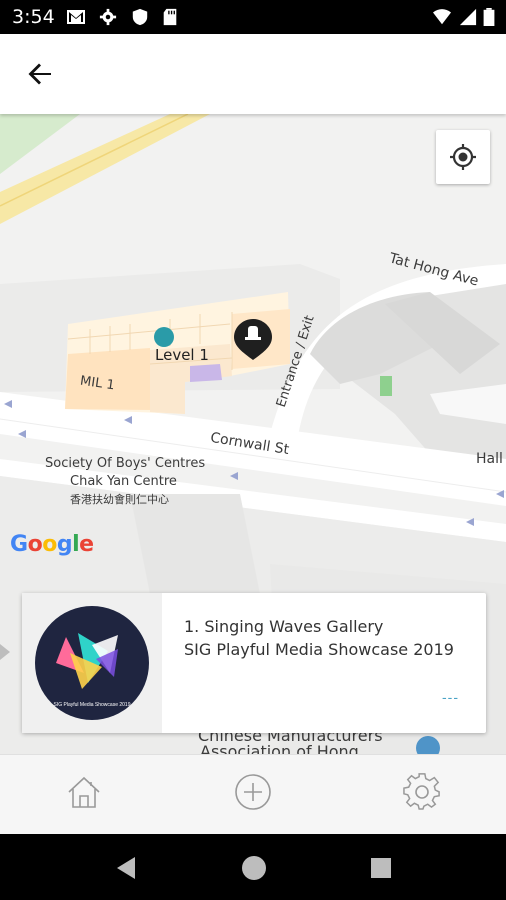  I want to click on add-button, so click(253, 792).